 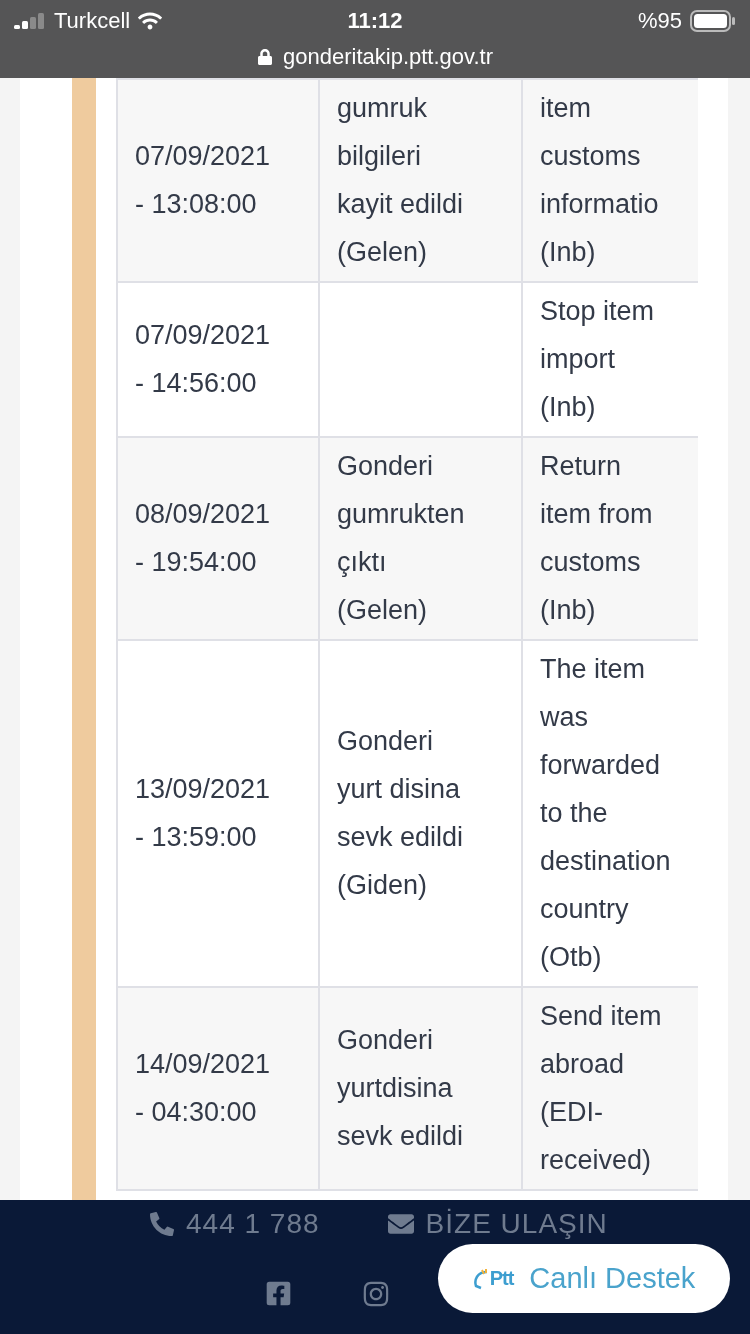 I want to click on address-url: gonderitakip.ptt.gov.tr, so click(x=388, y=57).